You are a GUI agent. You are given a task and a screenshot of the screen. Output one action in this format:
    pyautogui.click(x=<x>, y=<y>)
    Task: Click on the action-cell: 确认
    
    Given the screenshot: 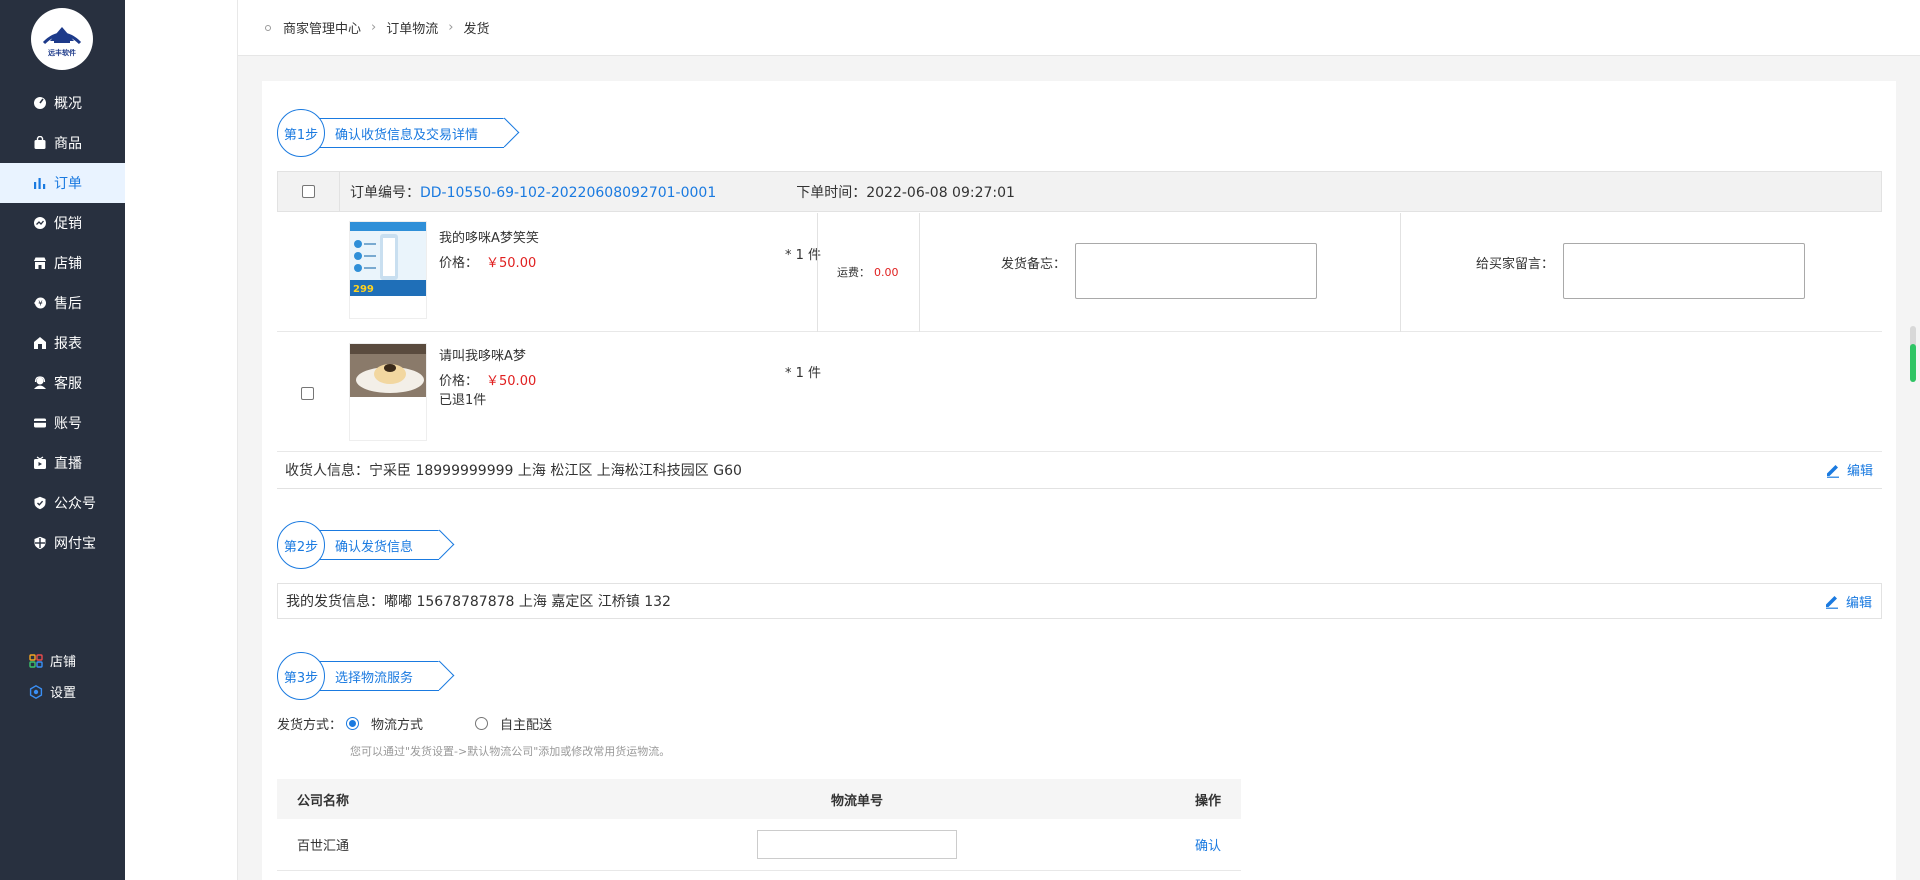 What is the action you would take?
    pyautogui.click(x=1159, y=844)
    